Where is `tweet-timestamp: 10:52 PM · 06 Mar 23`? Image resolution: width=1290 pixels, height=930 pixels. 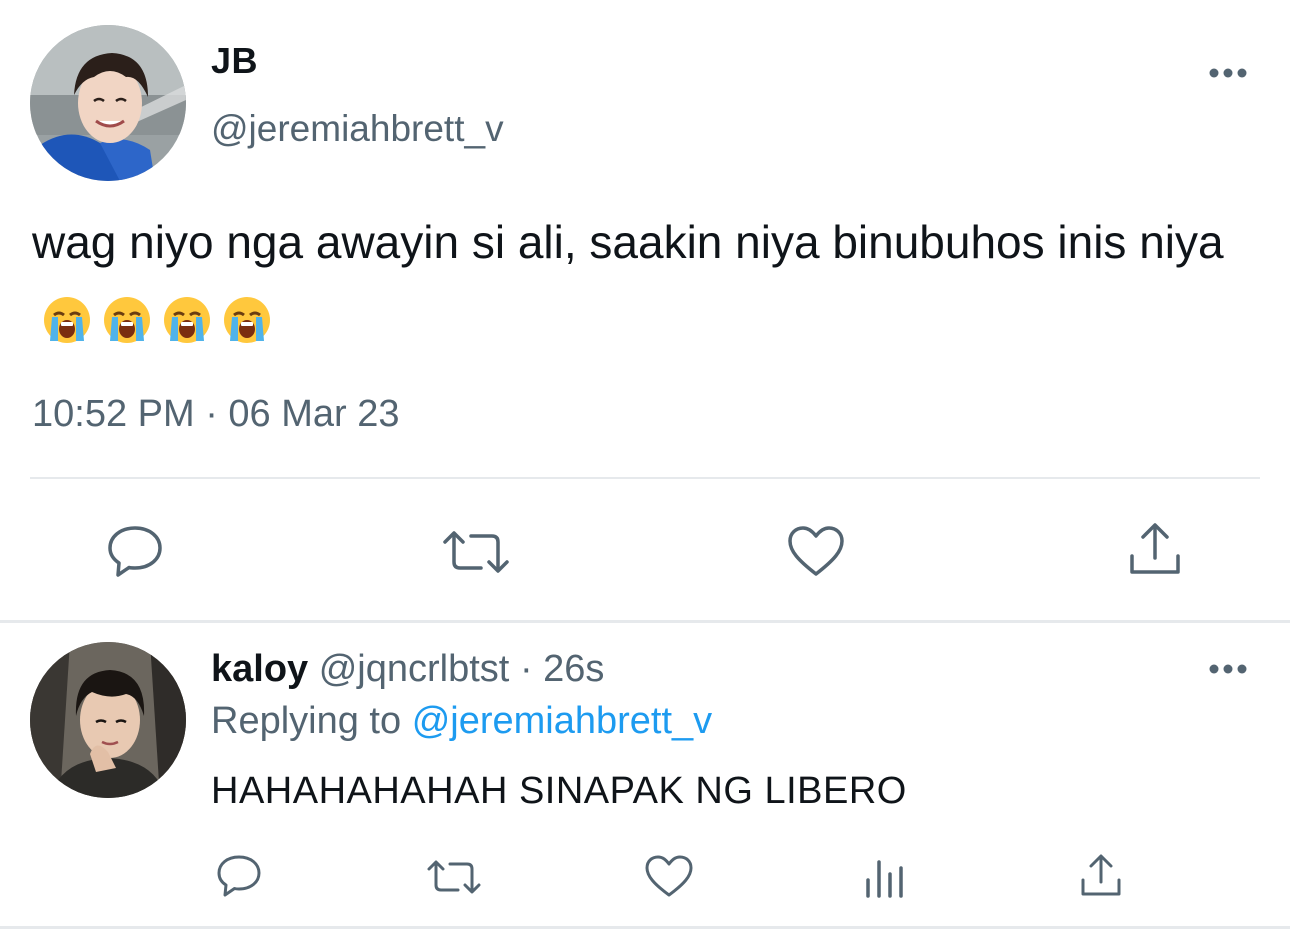
tweet-timestamp: 10:52 PM · 06 Mar 23 is located at coordinates (216, 414).